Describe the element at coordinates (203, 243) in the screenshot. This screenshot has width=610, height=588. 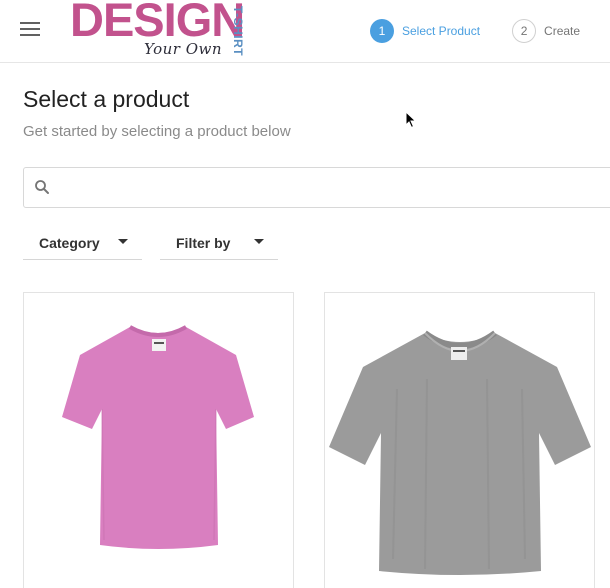
I see `filter-by-dropdown-label: Filter by` at that location.